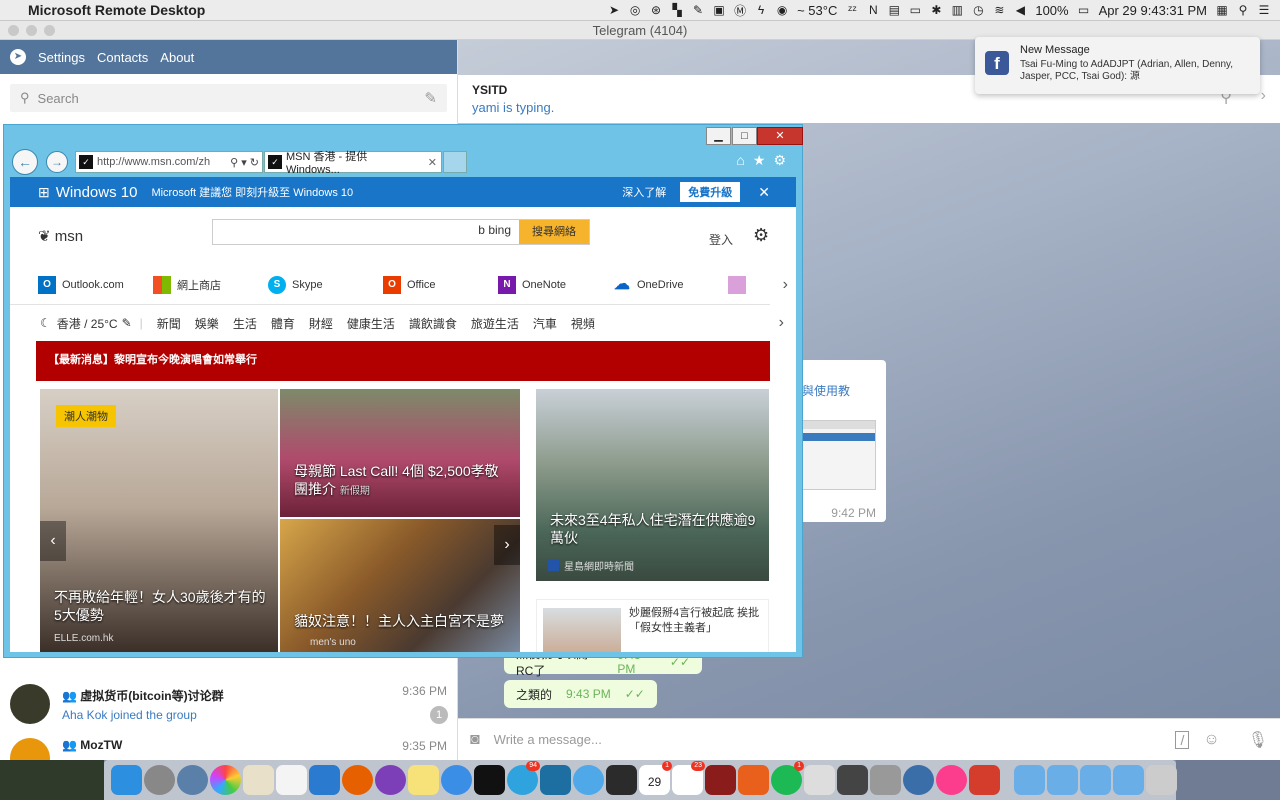  Describe the element at coordinates (507, 545) in the screenshot. I see `carousel-next-icon: ›` at that location.